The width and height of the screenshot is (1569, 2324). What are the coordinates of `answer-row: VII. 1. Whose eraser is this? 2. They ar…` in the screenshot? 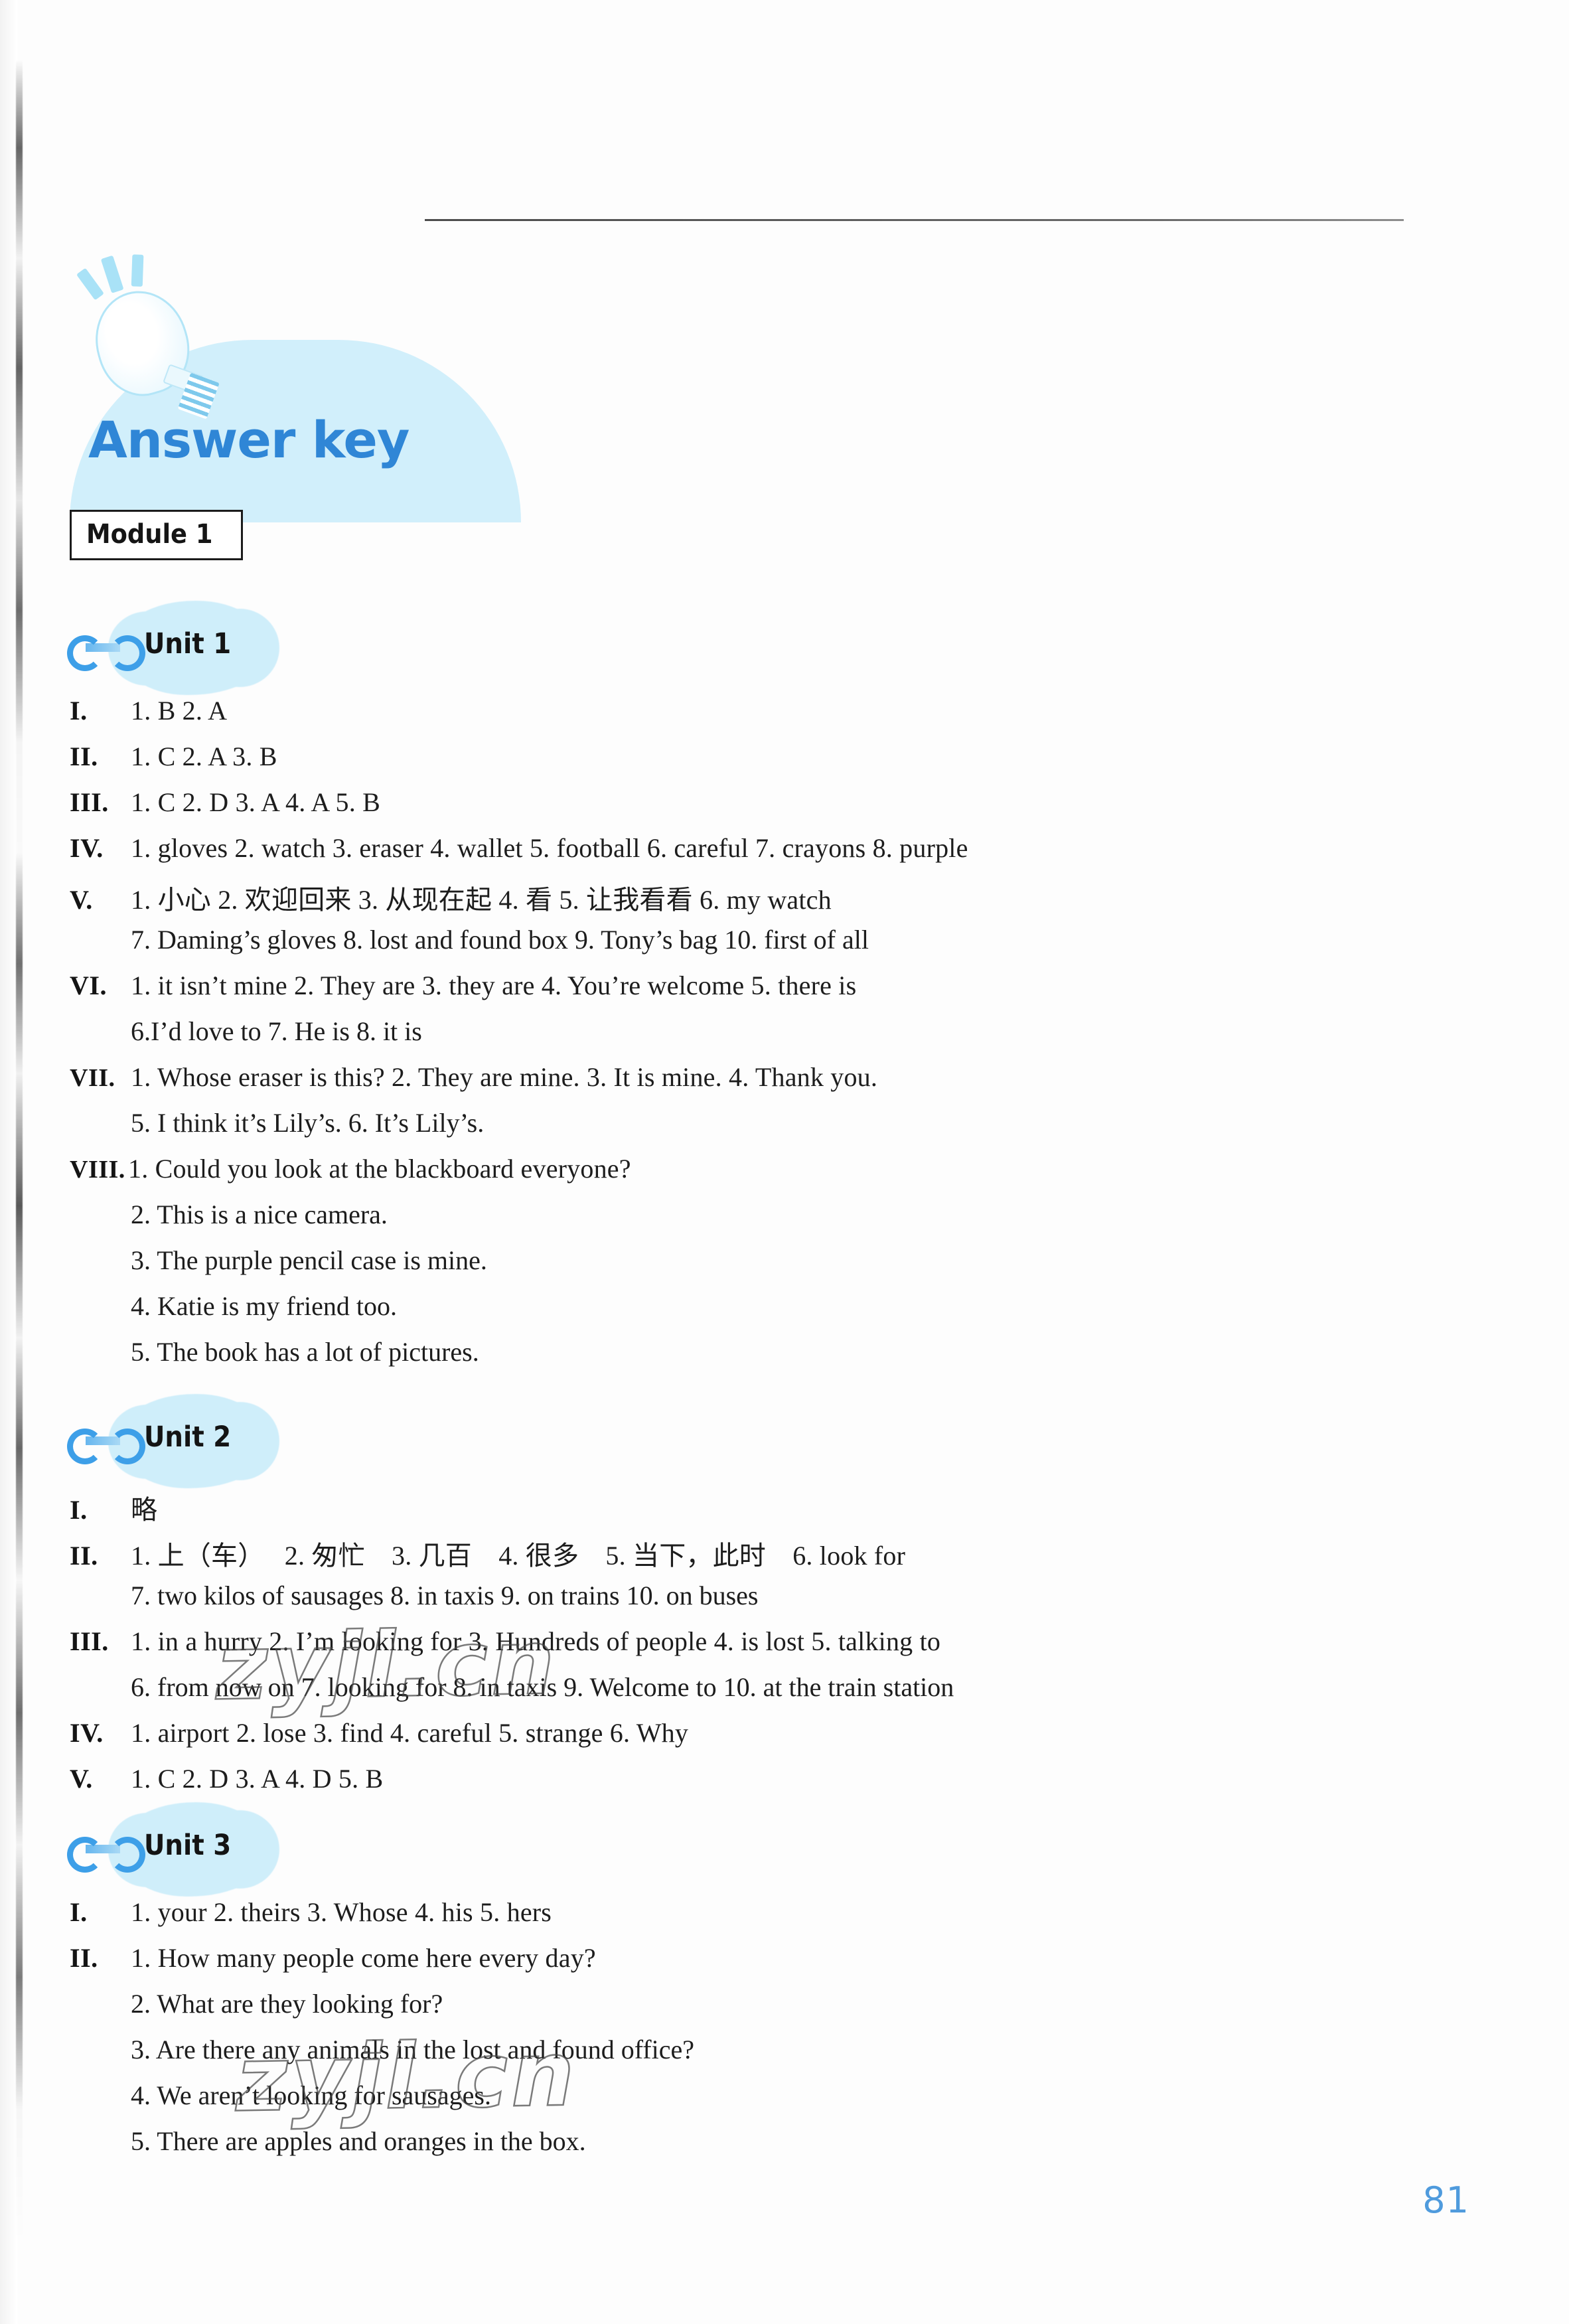 It's located at (473, 1077).